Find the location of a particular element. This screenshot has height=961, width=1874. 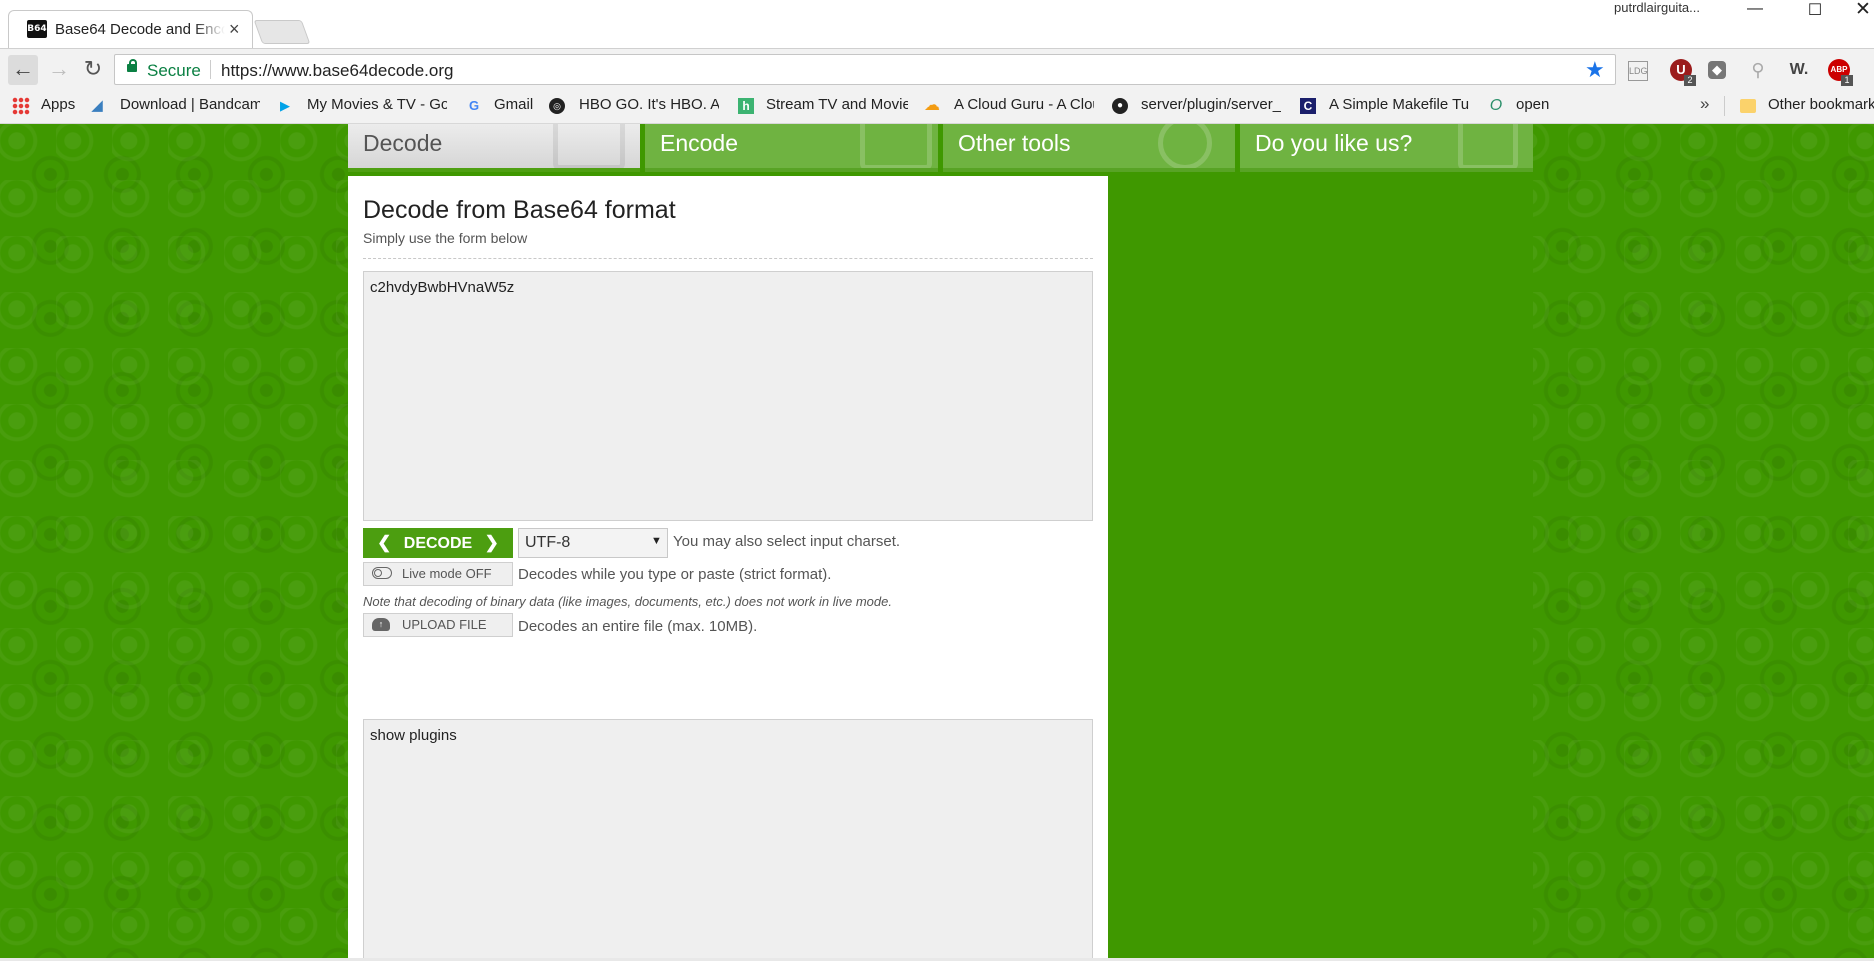

page-subtitle: Simply use the form below is located at coordinates (445, 238).